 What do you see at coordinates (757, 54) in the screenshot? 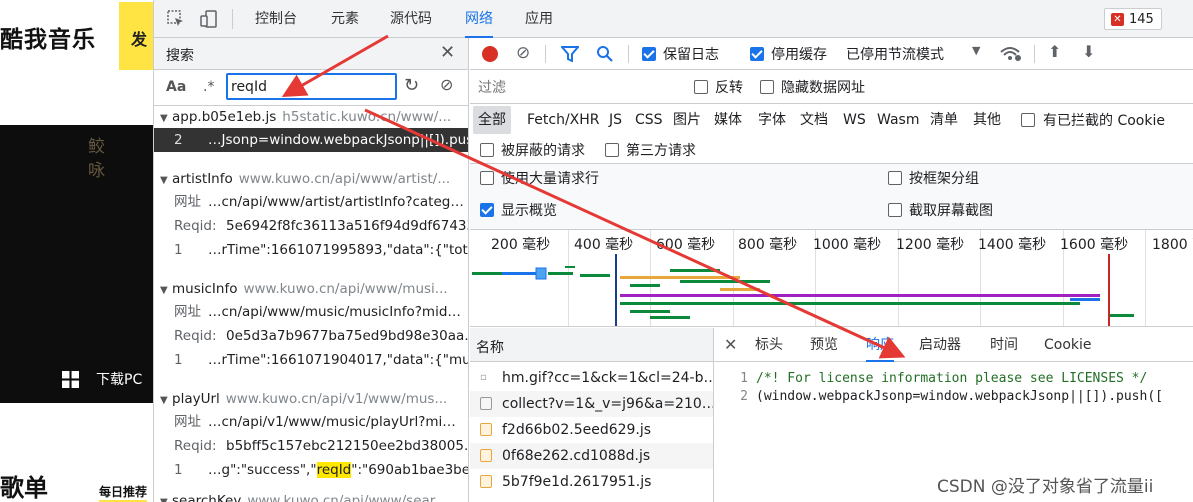
I see `disable-cache-checkbox` at bounding box center [757, 54].